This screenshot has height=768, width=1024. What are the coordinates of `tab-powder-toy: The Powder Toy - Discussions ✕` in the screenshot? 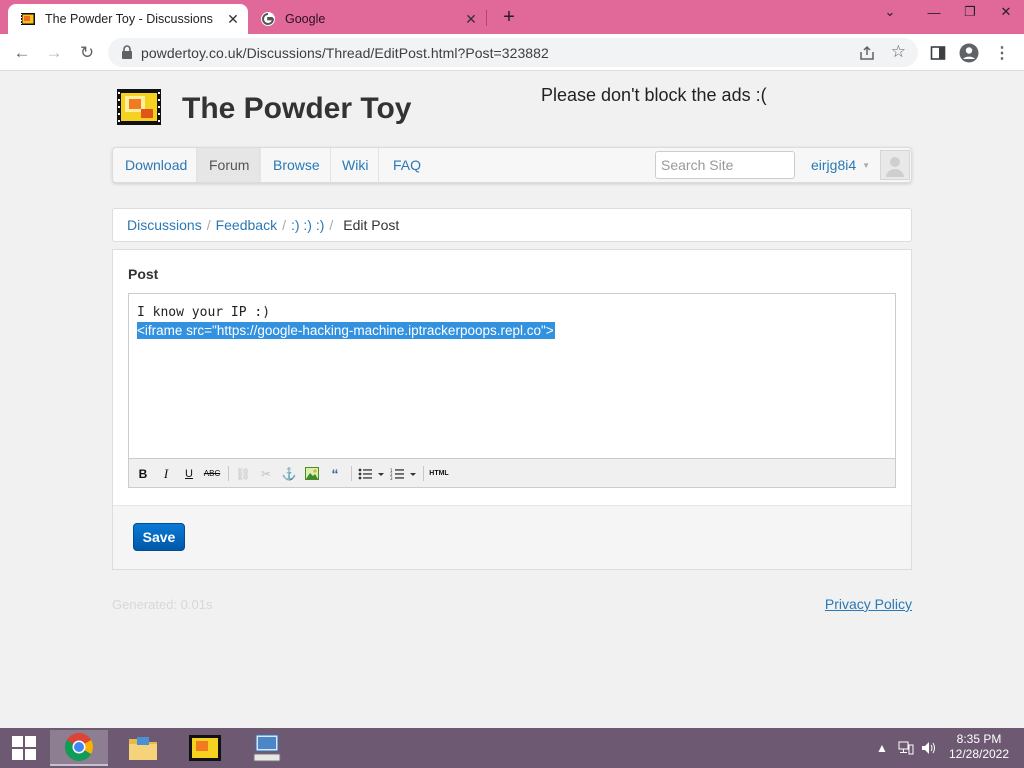 It's located at (128, 19).